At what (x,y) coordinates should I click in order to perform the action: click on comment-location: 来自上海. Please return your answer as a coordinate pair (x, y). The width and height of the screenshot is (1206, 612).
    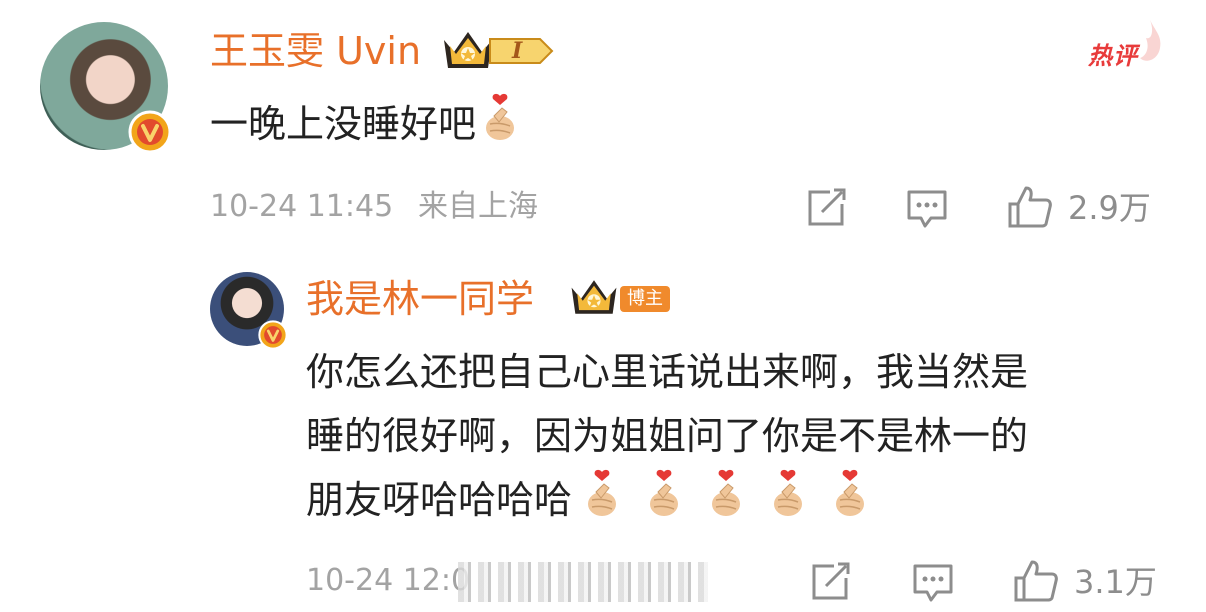
    Looking at the image, I should click on (478, 206).